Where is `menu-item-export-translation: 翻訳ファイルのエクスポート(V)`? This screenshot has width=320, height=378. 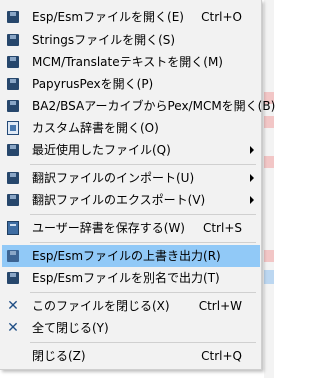
menu-item-export-translation: 翻訳ファイルのエクスポート(V) is located at coordinates (131, 200).